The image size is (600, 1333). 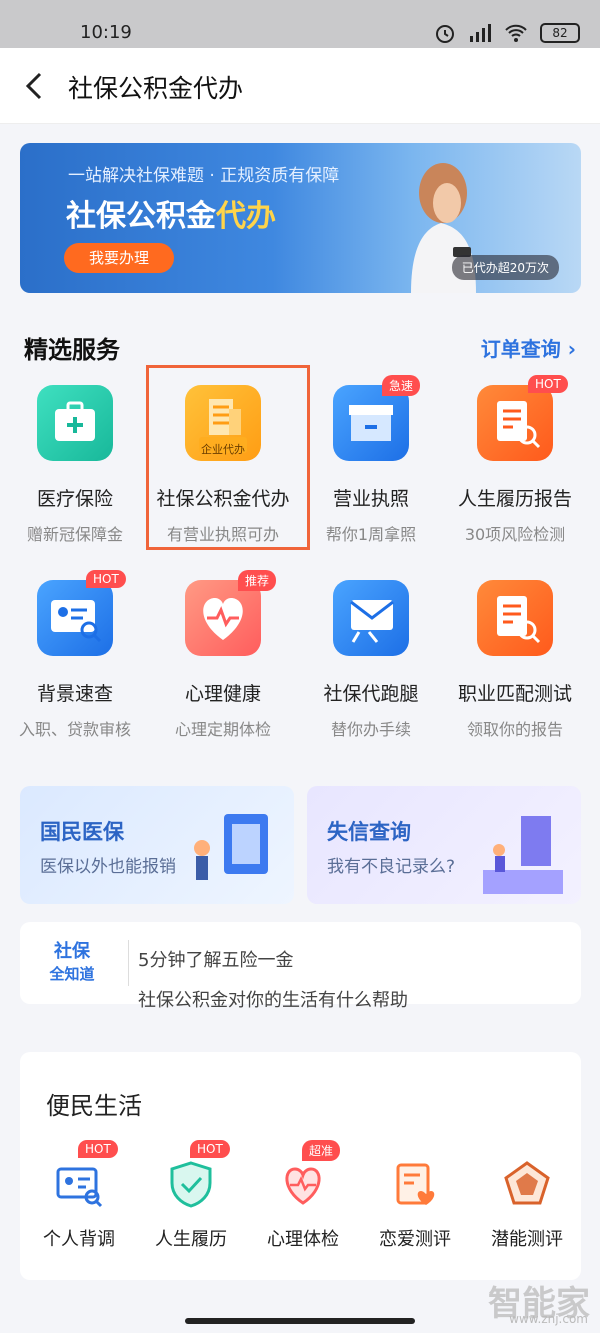 What do you see at coordinates (75, 618) in the screenshot?
I see `id-card-search-icon` at bounding box center [75, 618].